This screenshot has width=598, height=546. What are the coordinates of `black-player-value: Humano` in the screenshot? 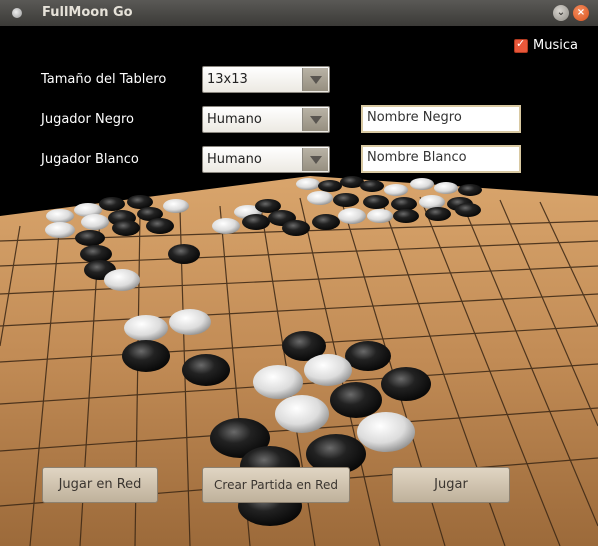 It's located at (234, 119).